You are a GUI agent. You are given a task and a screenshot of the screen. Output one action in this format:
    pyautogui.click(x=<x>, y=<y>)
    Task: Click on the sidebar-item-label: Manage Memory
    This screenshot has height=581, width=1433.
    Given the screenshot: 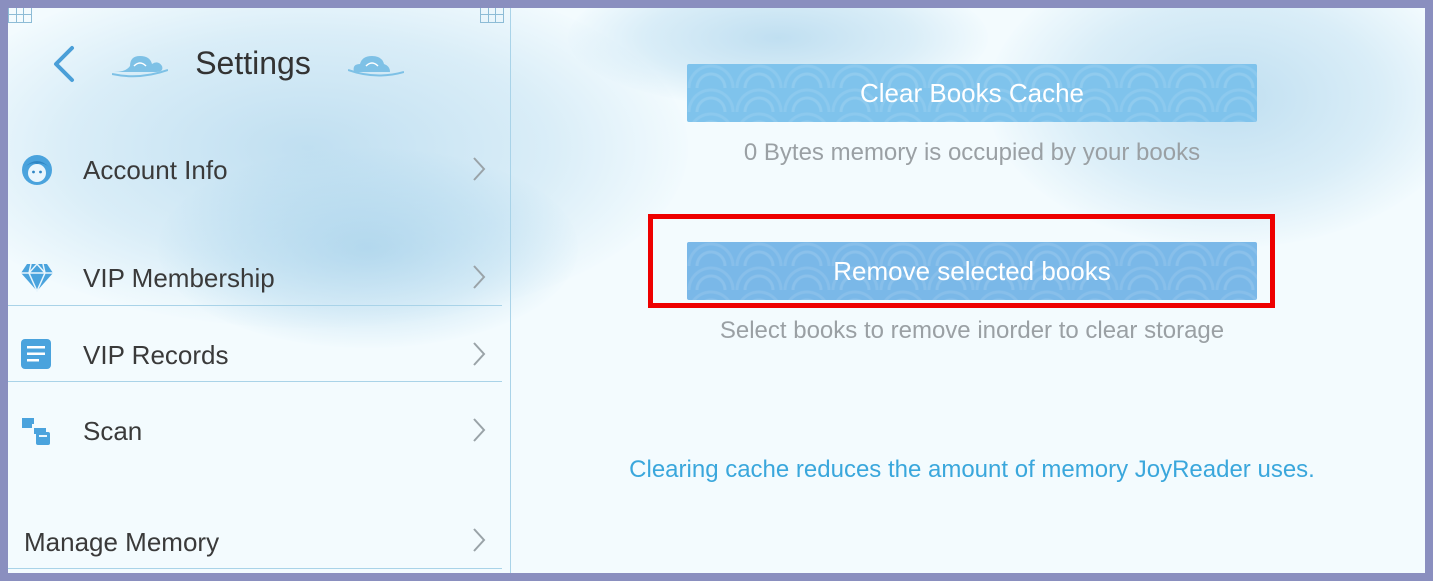 What is the action you would take?
    pyautogui.click(x=122, y=542)
    